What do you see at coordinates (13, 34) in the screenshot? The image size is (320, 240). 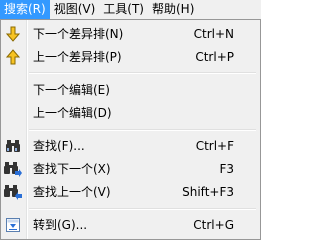 I see `arrow-down-icon` at bounding box center [13, 34].